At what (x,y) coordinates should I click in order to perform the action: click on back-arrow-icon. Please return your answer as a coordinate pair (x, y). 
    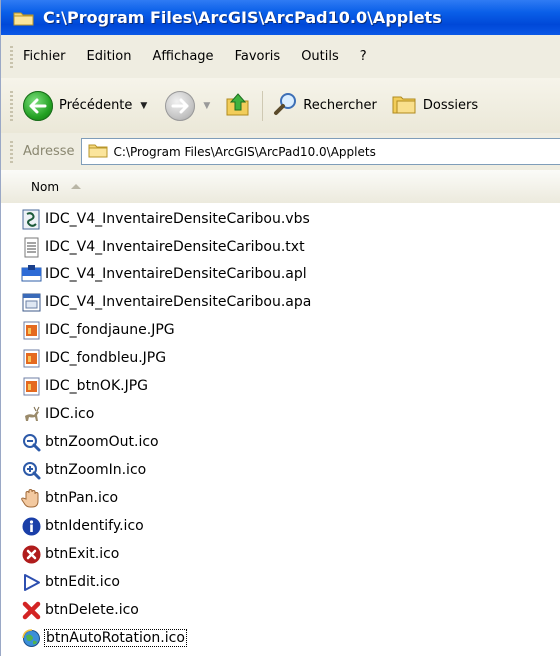
    Looking at the image, I should click on (38, 105).